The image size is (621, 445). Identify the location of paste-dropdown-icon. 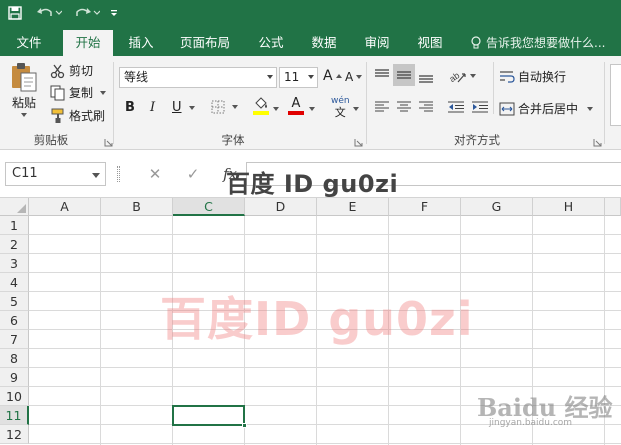
(24, 115).